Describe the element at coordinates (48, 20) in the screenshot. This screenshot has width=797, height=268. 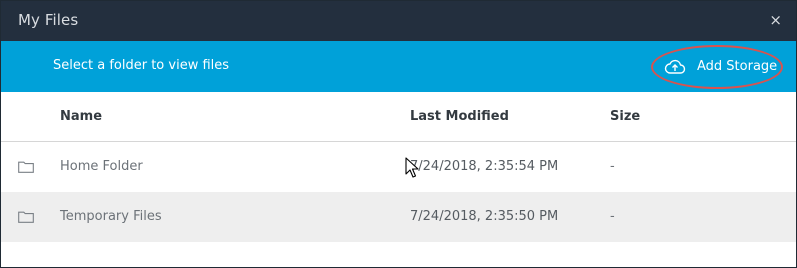
I see `dialog-title: My Files` at that location.